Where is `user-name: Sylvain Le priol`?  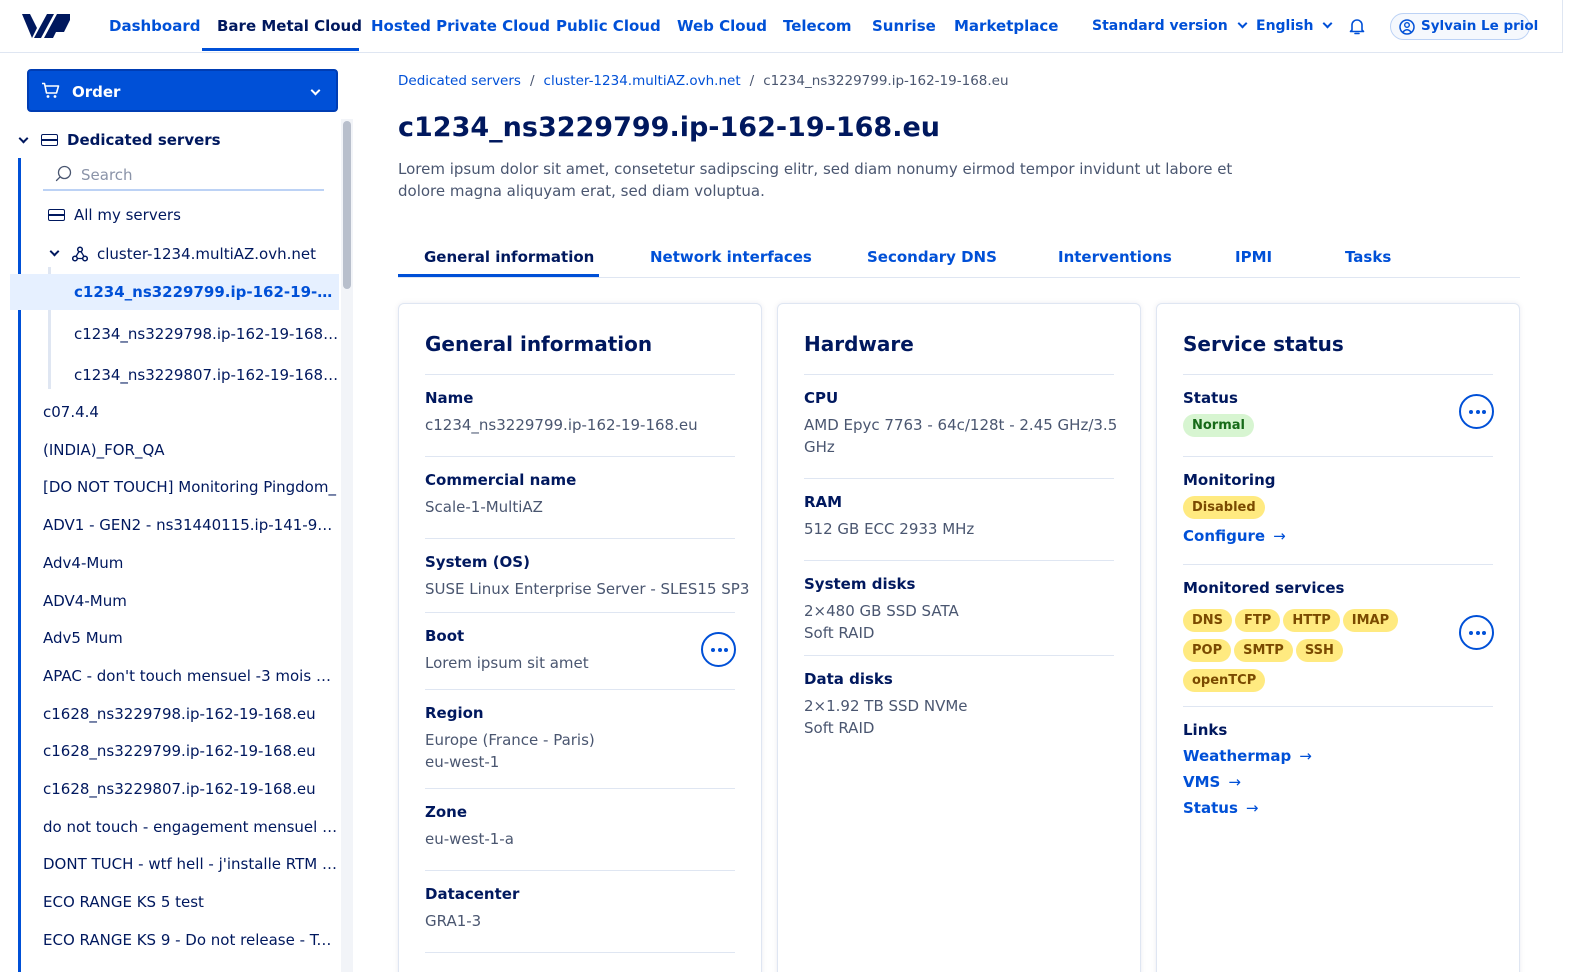 user-name: Sylvain Le priol is located at coordinates (1480, 26).